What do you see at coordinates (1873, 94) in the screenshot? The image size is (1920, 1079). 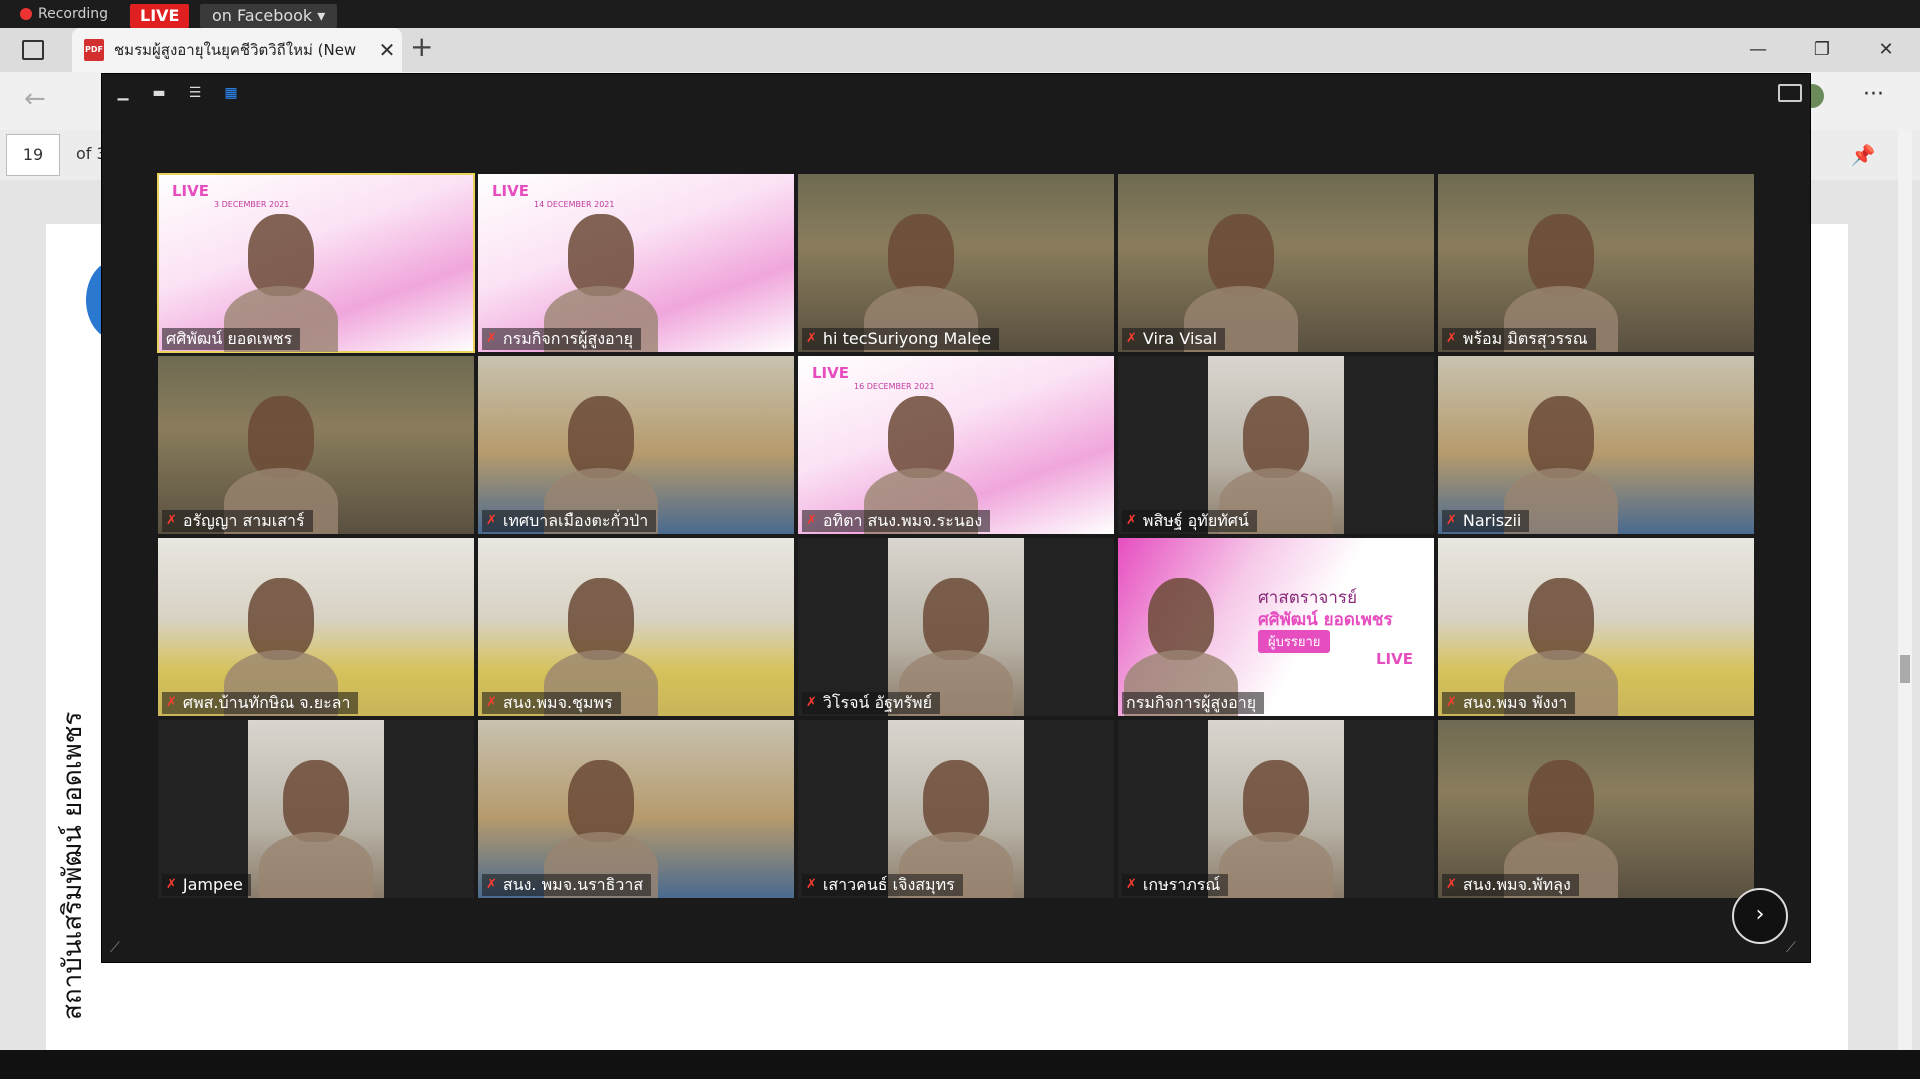 I see `more-options-icon: ···` at bounding box center [1873, 94].